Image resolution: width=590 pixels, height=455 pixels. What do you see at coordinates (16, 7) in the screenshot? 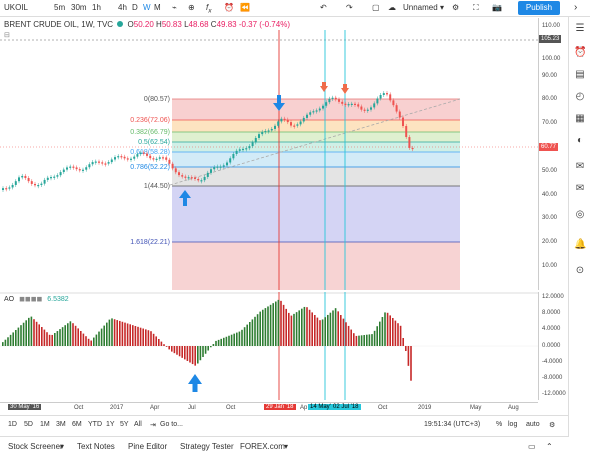
I see `symbol-search: UKOIL` at bounding box center [16, 7].